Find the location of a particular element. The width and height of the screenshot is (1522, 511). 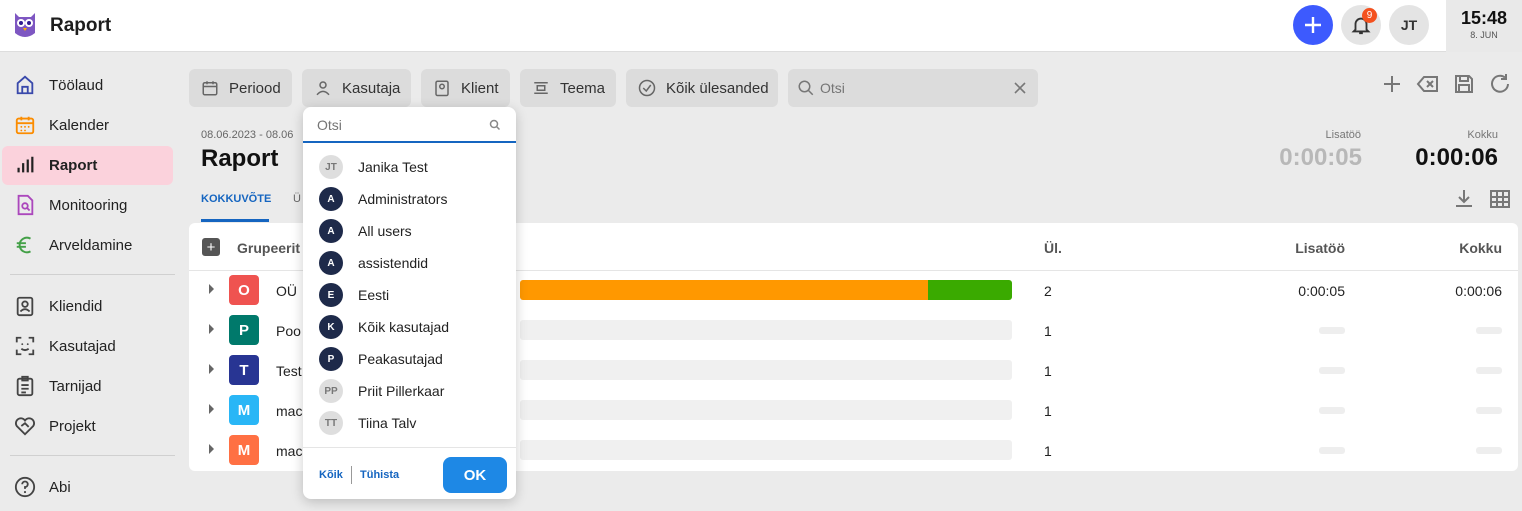

user-avatar: JT is located at coordinates (1409, 25).